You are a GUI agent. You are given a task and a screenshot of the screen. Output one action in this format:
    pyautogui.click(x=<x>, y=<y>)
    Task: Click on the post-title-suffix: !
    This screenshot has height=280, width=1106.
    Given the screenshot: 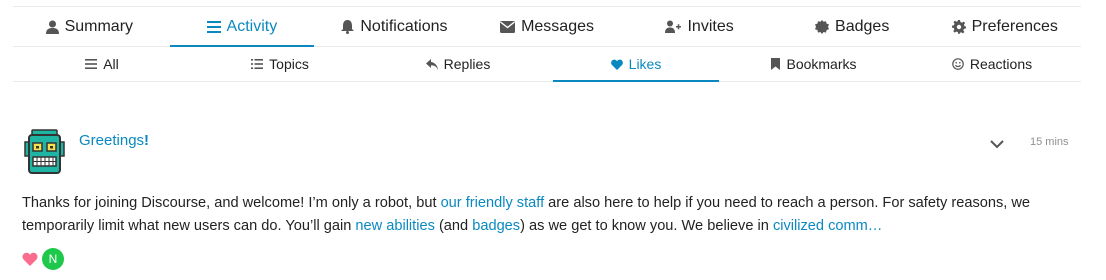 What is the action you would take?
    pyautogui.click(x=147, y=140)
    